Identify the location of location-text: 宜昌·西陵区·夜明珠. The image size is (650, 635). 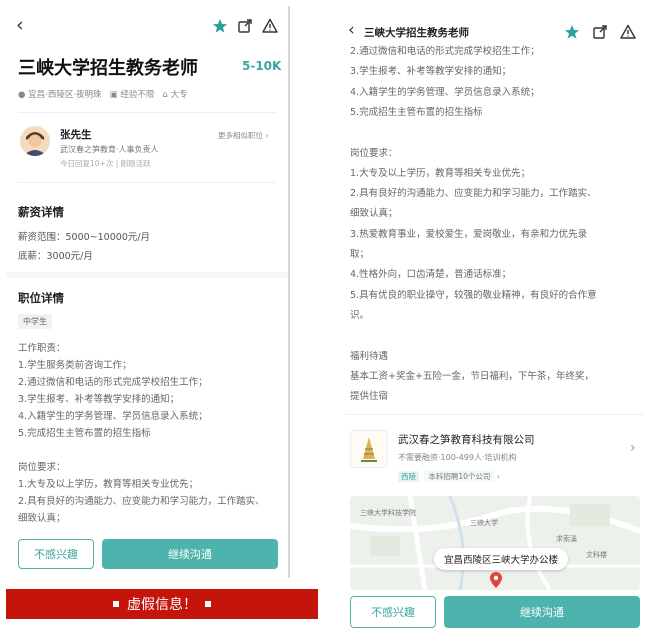
(65, 95).